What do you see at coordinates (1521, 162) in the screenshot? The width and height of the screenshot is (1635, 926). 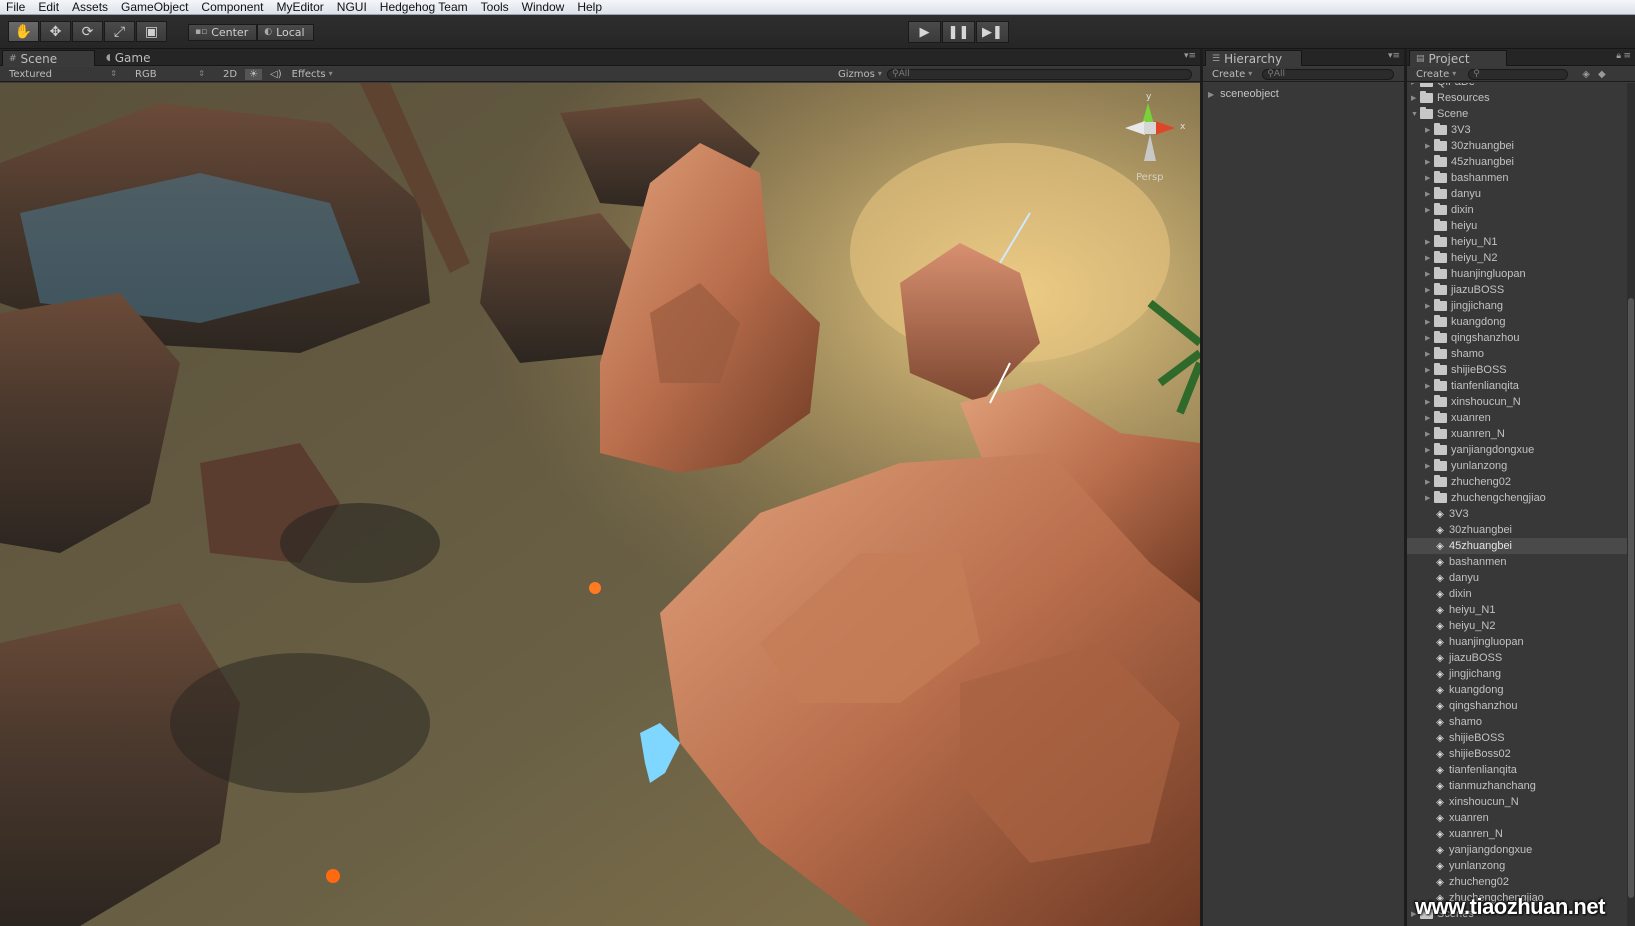 I see `folder-row: ▶ 45zhuangbei` at bounding box center [1521, 162].